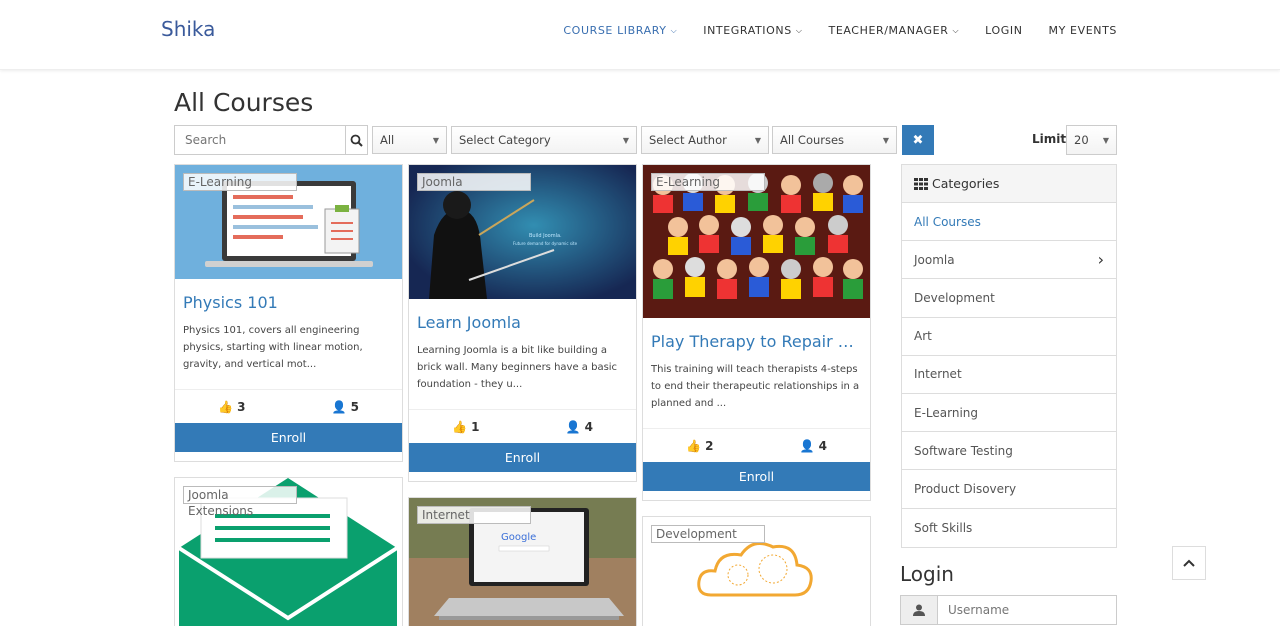  Describe the element at coordinates (1009, 260) in the screenshot. I see `category-item-joomla: Joomla ›` at that location.